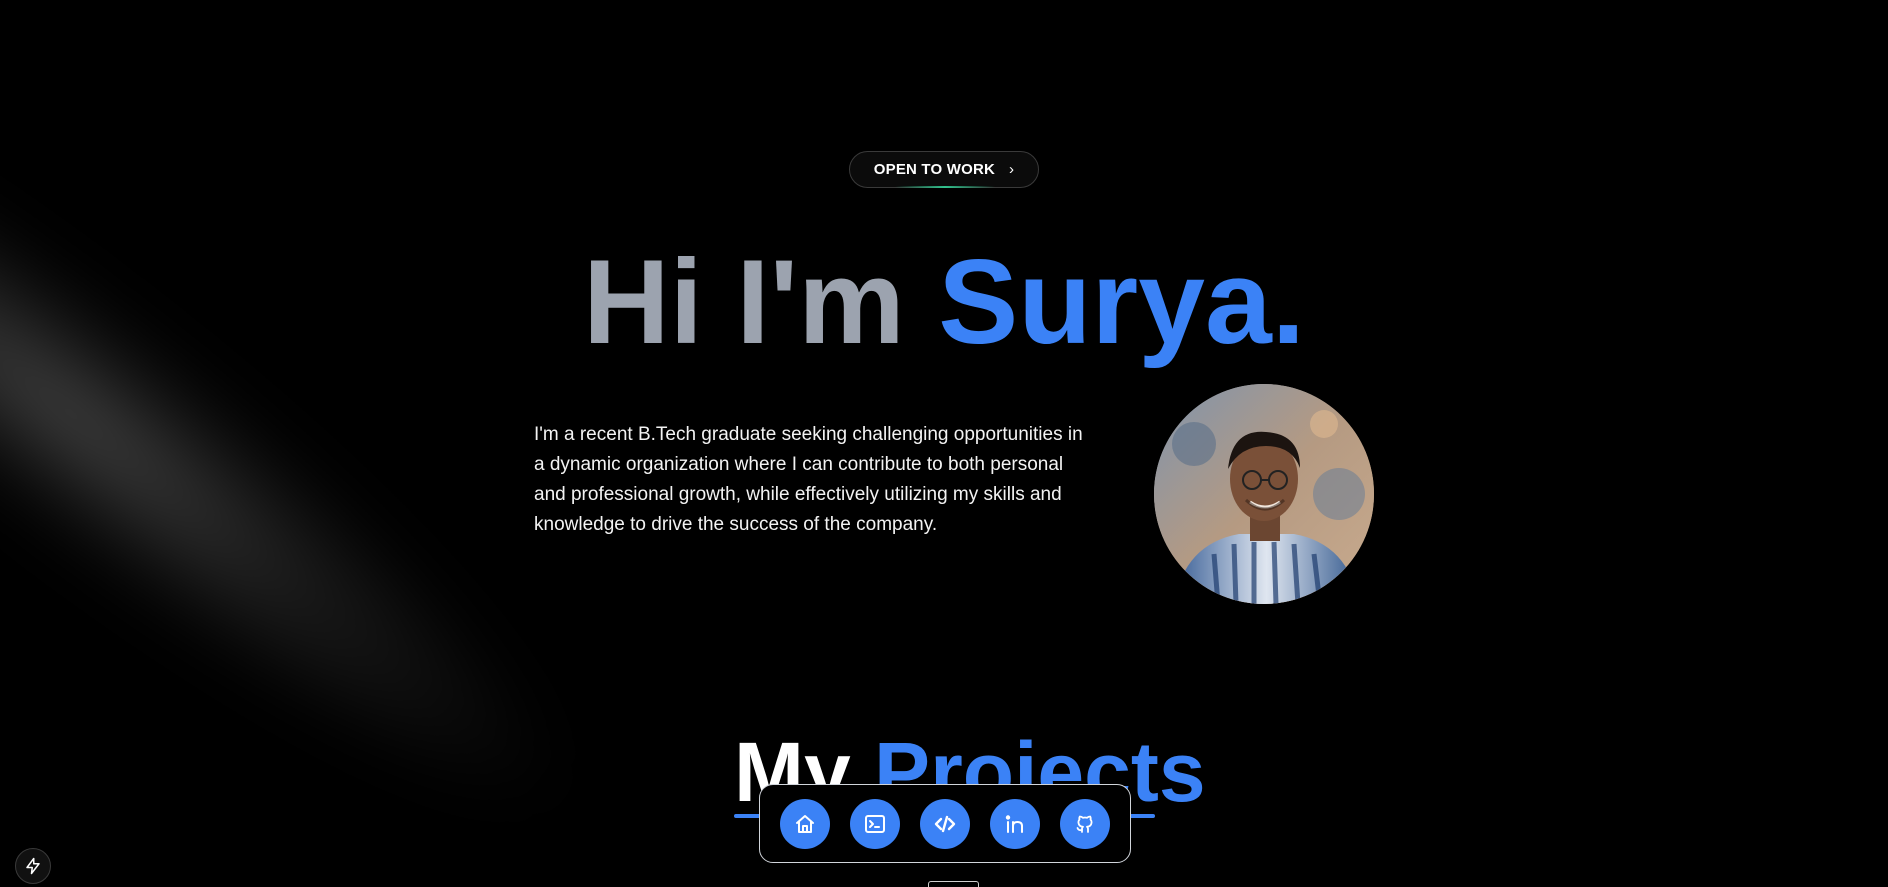 Image resolution: width=1888 pixels, height=887 pixels. I want to click on badge-glow-line, so click(945, 187).